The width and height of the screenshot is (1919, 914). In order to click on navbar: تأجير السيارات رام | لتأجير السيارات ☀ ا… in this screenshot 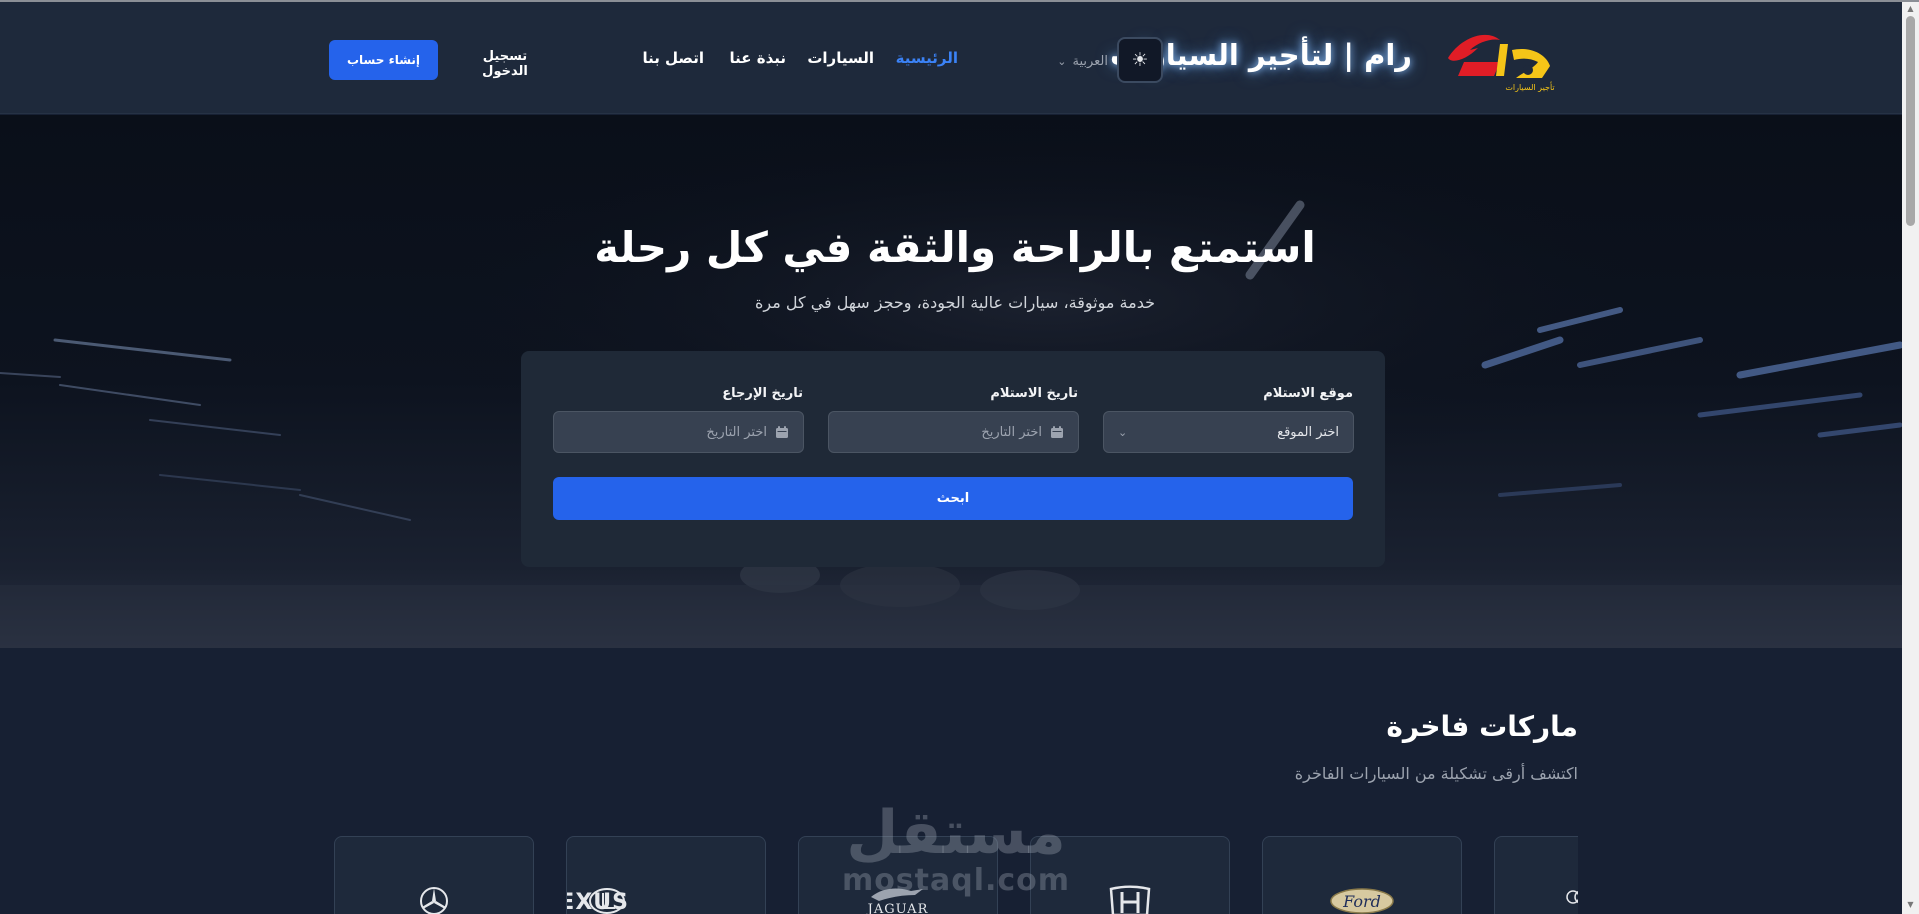, I will do `click(951, 58)`.